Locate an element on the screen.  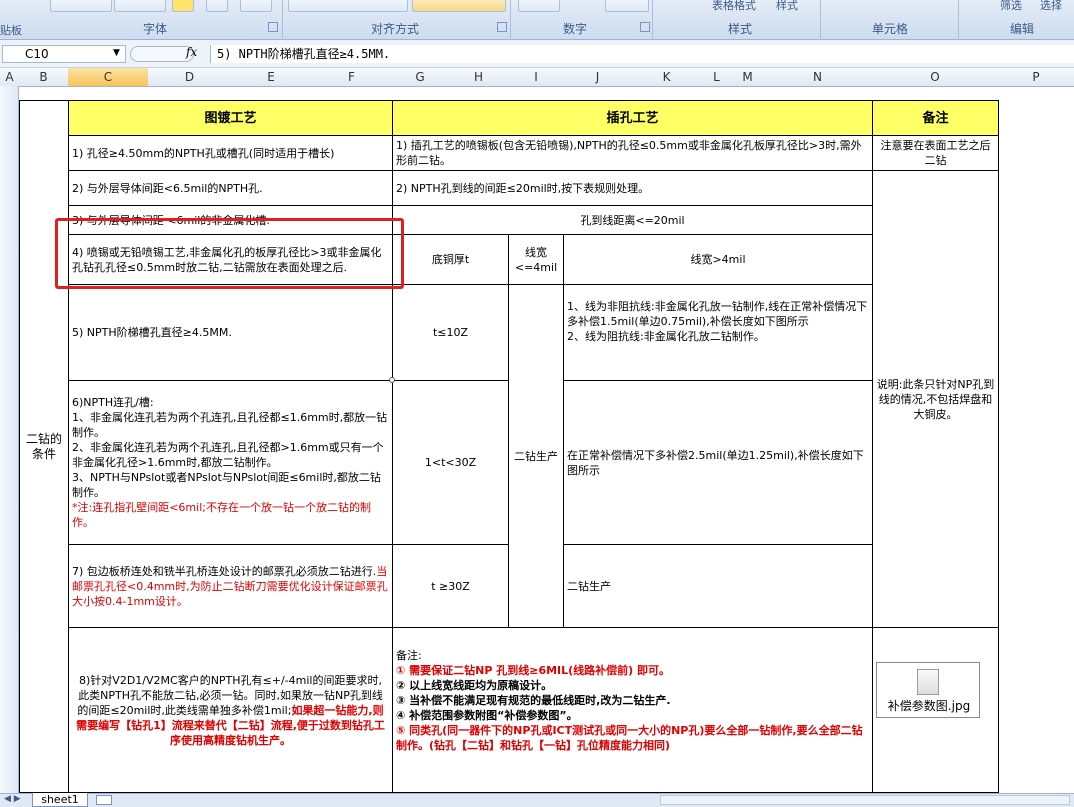
selection-handle is located at coordinates (392, 380).